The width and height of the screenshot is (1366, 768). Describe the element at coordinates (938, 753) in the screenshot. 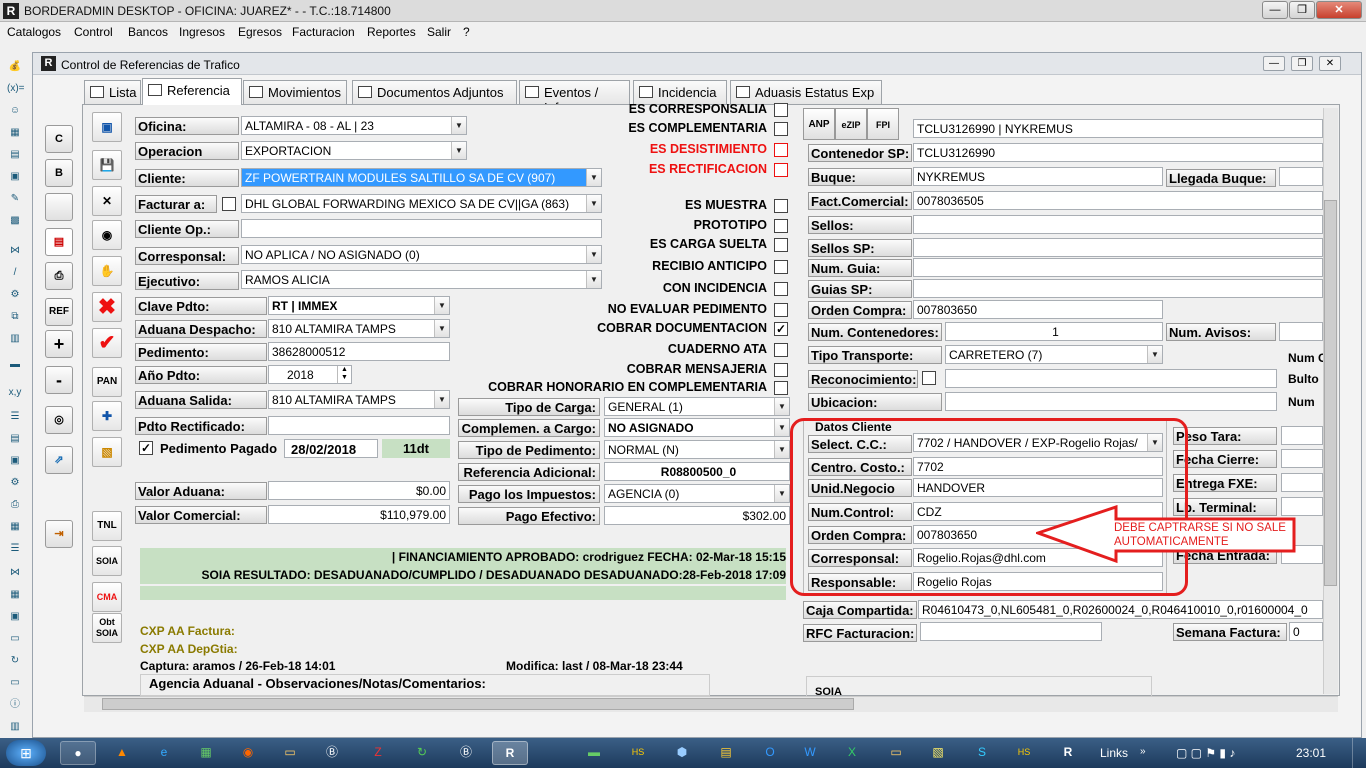

I see `sticky-taskbar-icon: ▧` at that location.